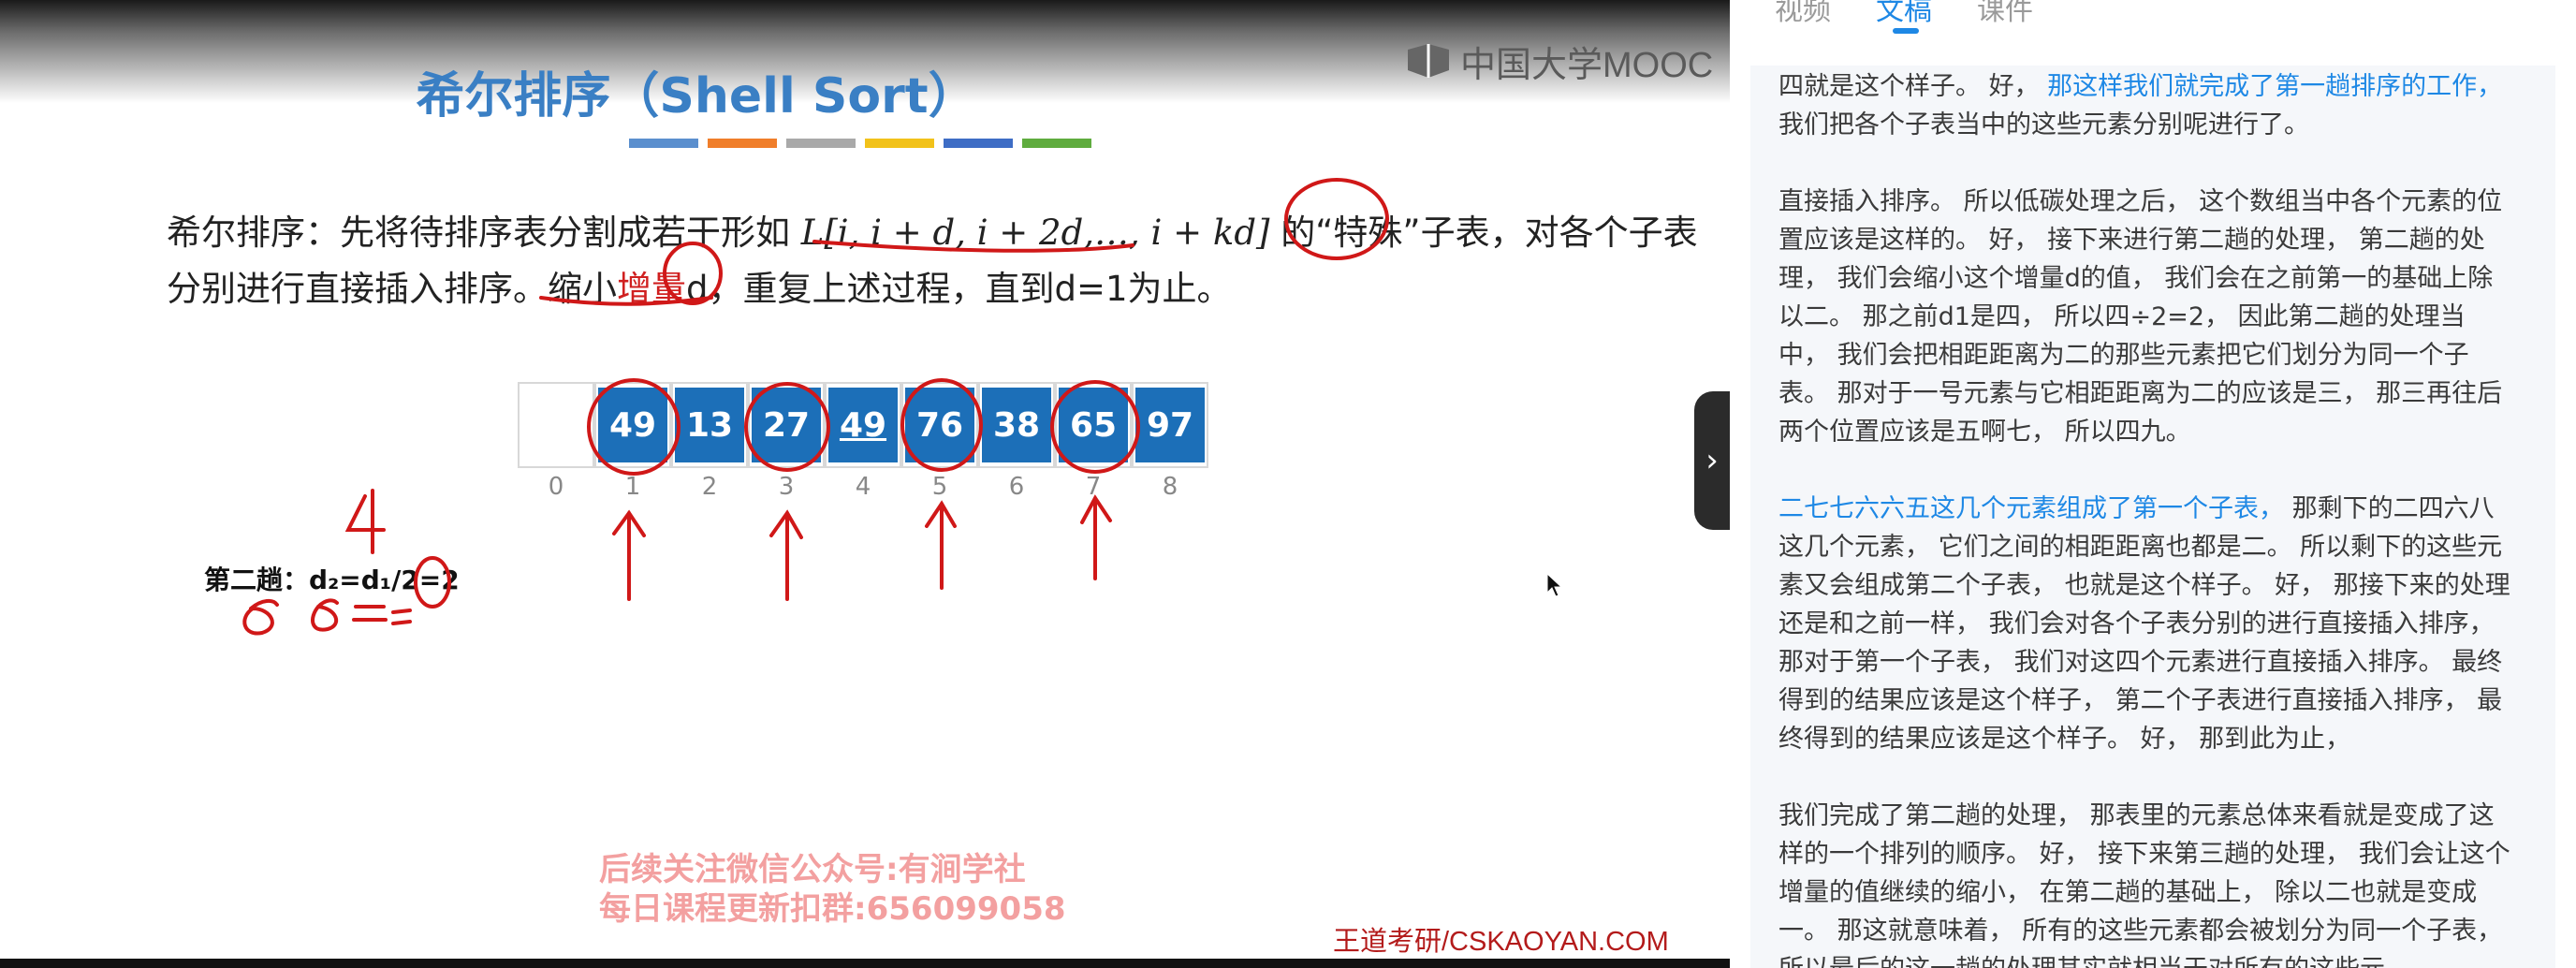 The image size is (2576, 968). What do you see at coordinates (1017, 487) in the screenshot?
I see `array-index: 6` at bounding box center [1017, 487].